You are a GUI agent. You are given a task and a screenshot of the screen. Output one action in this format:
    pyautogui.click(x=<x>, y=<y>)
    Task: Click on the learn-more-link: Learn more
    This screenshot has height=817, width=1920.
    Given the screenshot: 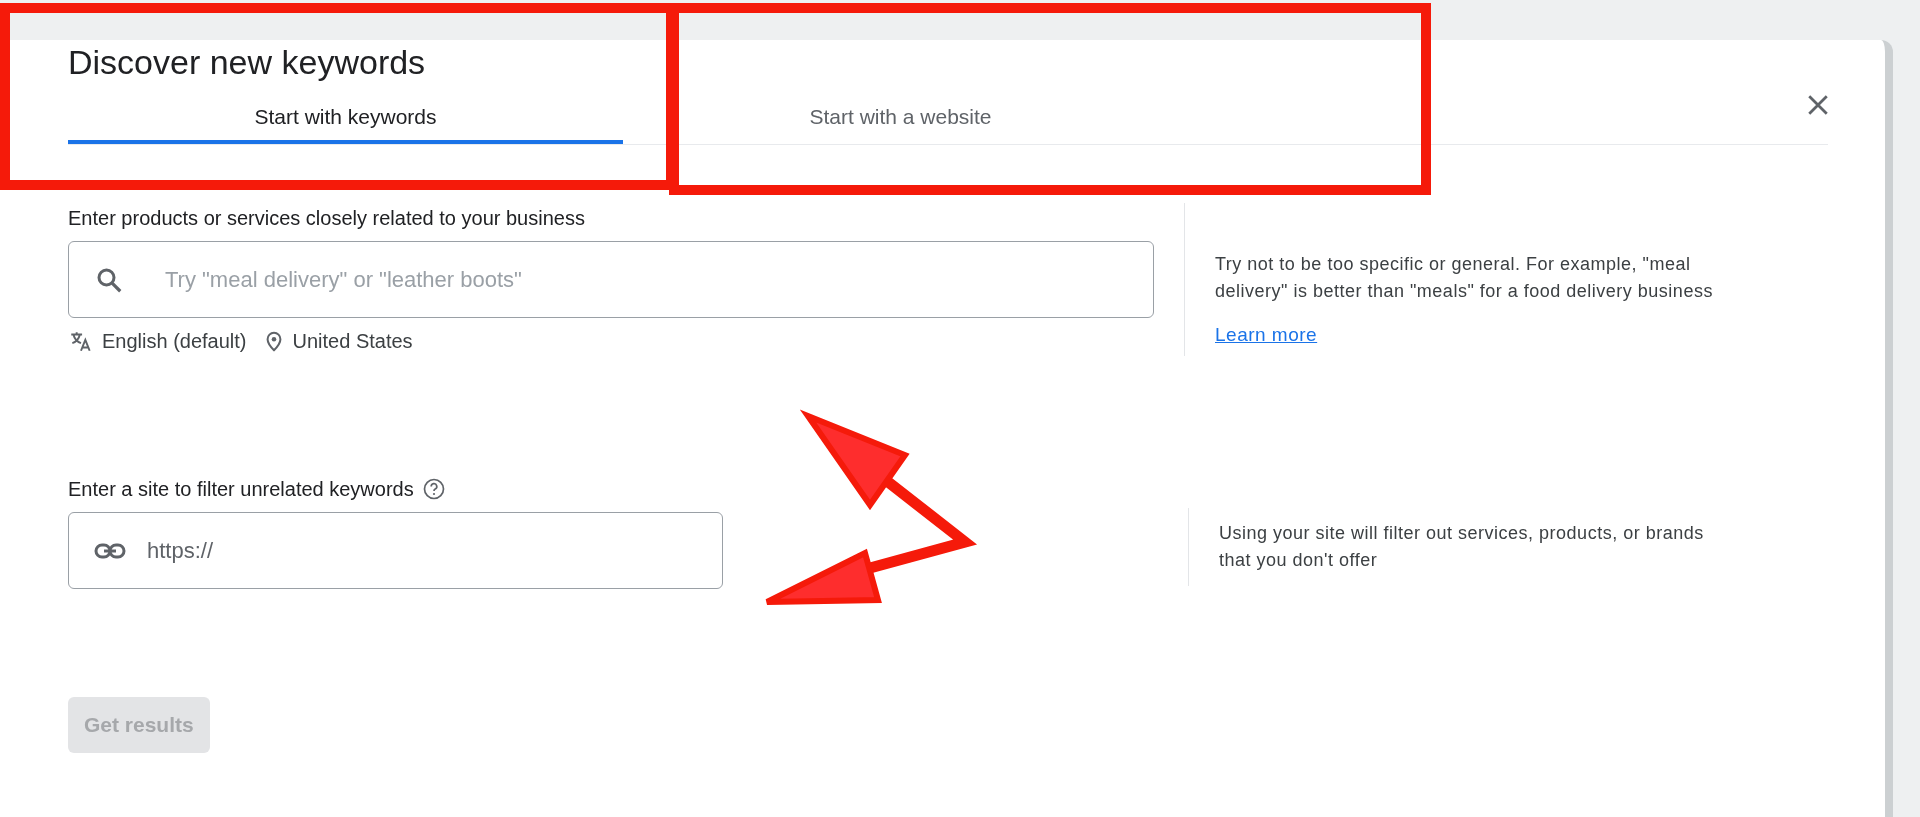 What is the action you would take?
    pyautogui.click(x=1266, y=335)
    